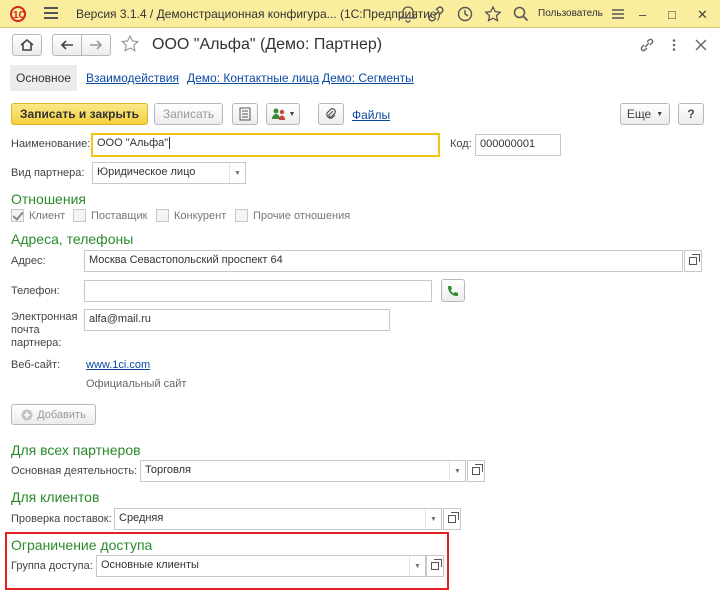 This screenshot has height=600, width=720. What do you see at coordinates (96, 45) in the screenshot?
I see `forward-button` at bounding box center [96, 45].